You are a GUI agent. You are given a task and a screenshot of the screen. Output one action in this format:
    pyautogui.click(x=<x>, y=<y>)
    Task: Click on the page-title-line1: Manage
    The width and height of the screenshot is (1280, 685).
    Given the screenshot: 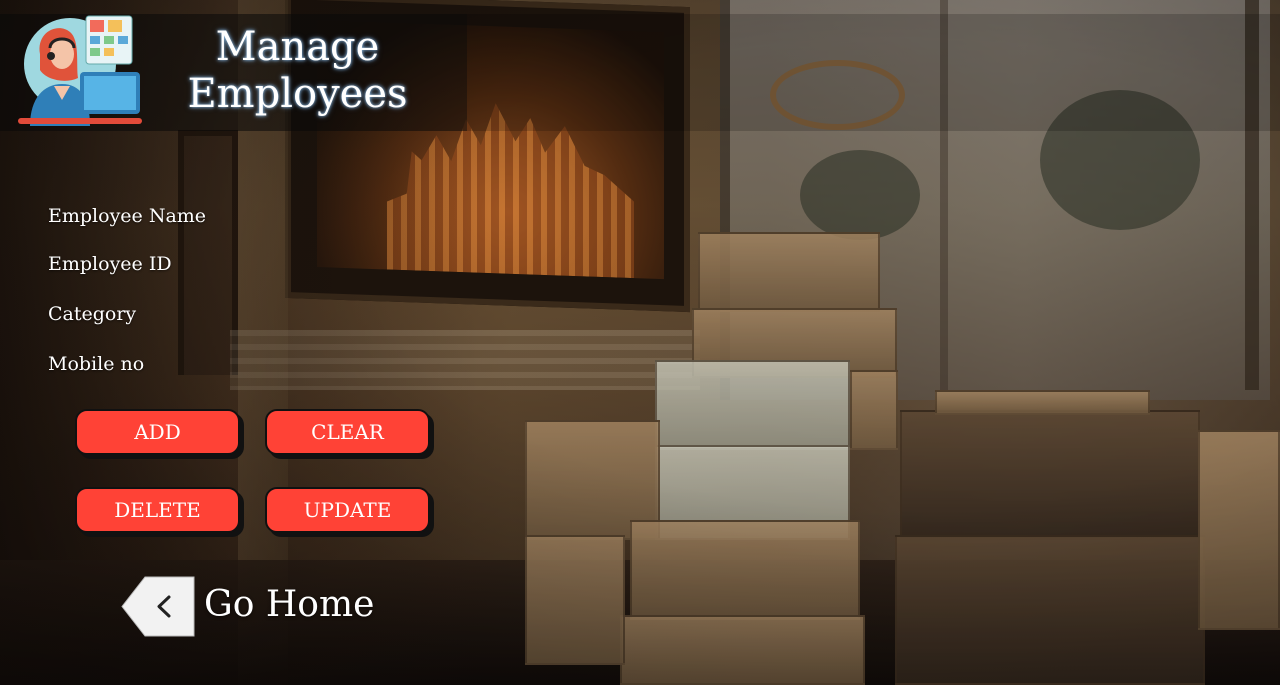 What is the action you would take?
    pyautogui.click(x=297, y=47)
    